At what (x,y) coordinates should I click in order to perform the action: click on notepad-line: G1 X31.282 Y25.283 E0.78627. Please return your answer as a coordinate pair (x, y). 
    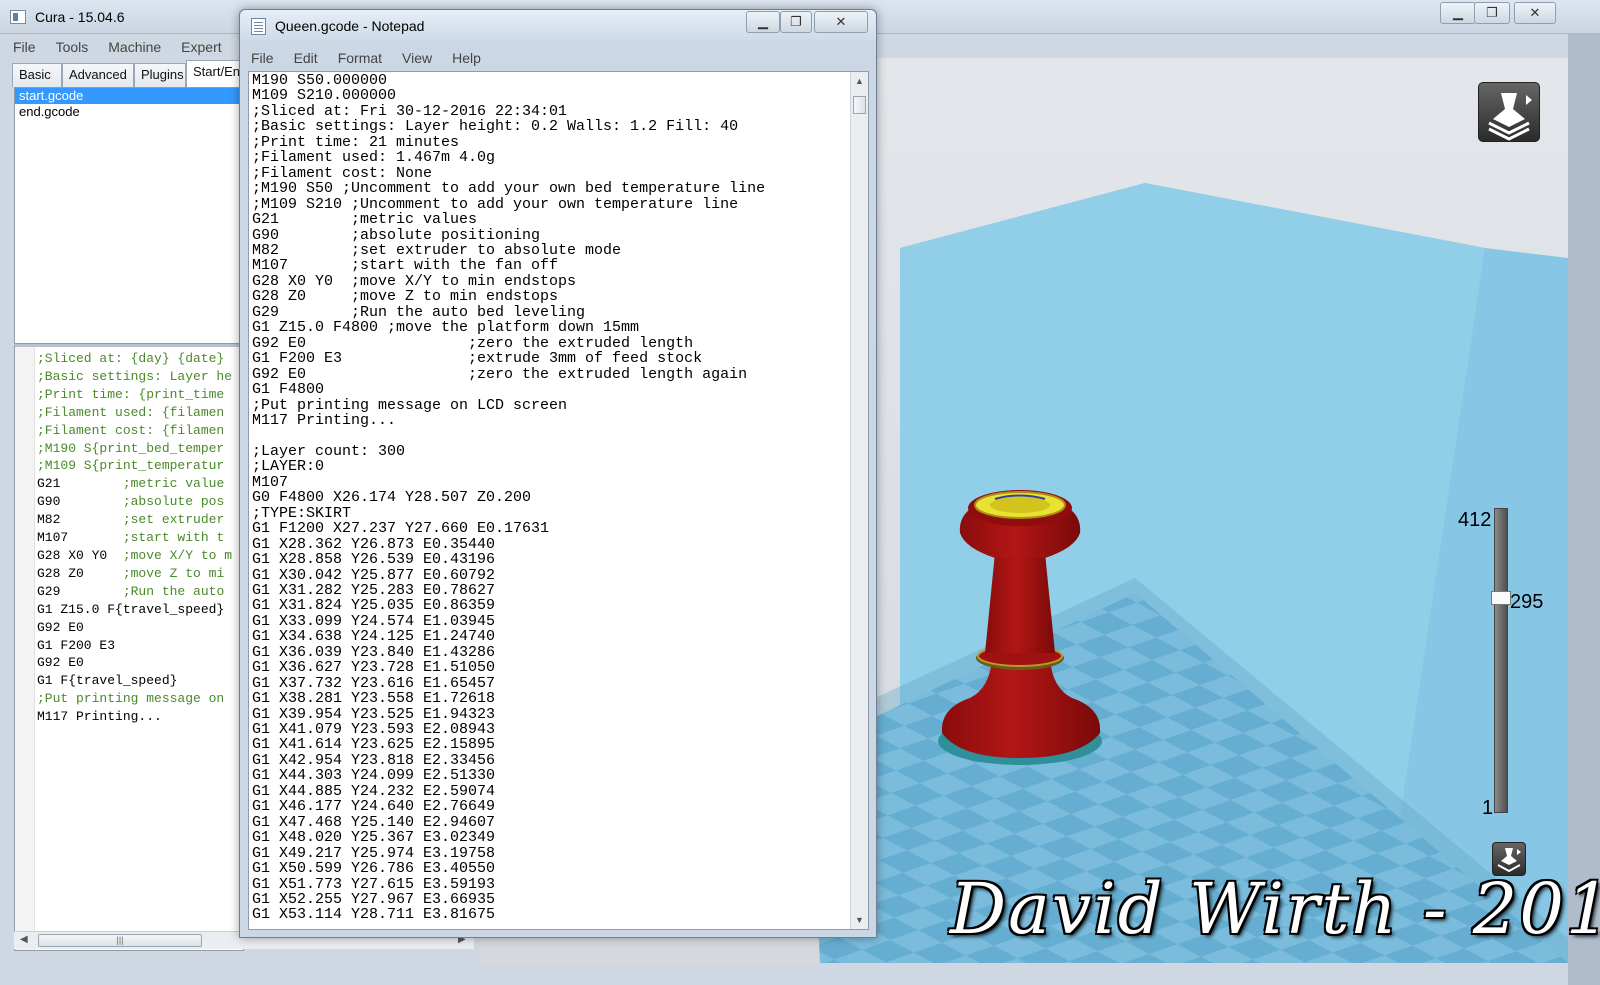
    Looking at the image, I should click on (374, 590).